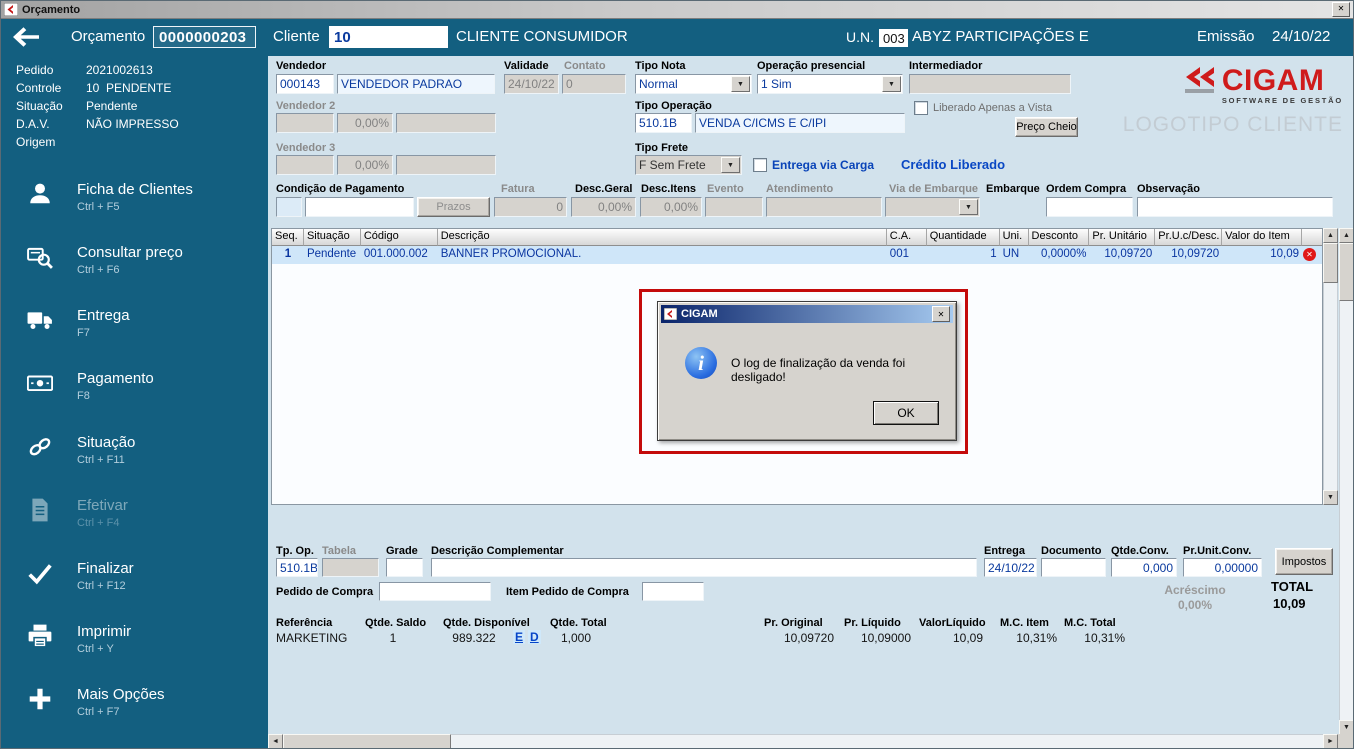  I want to click on header-cell-pr-u-c-desc: Pr.U.c/Desc., so click(1189, 237).